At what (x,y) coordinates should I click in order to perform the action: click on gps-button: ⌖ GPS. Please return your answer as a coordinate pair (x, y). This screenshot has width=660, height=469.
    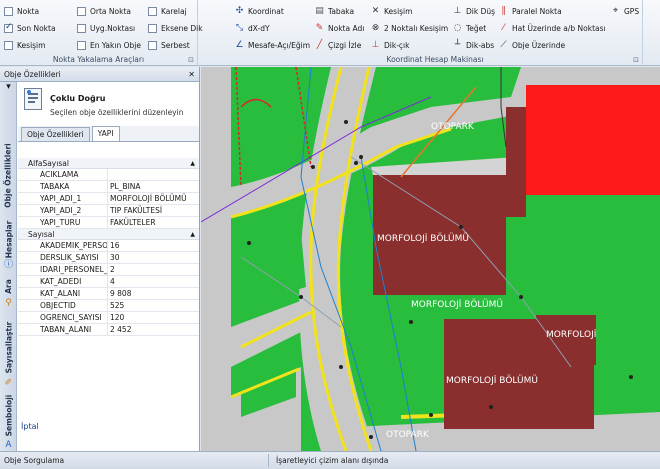
    Looking at the image, I should click on (624, 11).